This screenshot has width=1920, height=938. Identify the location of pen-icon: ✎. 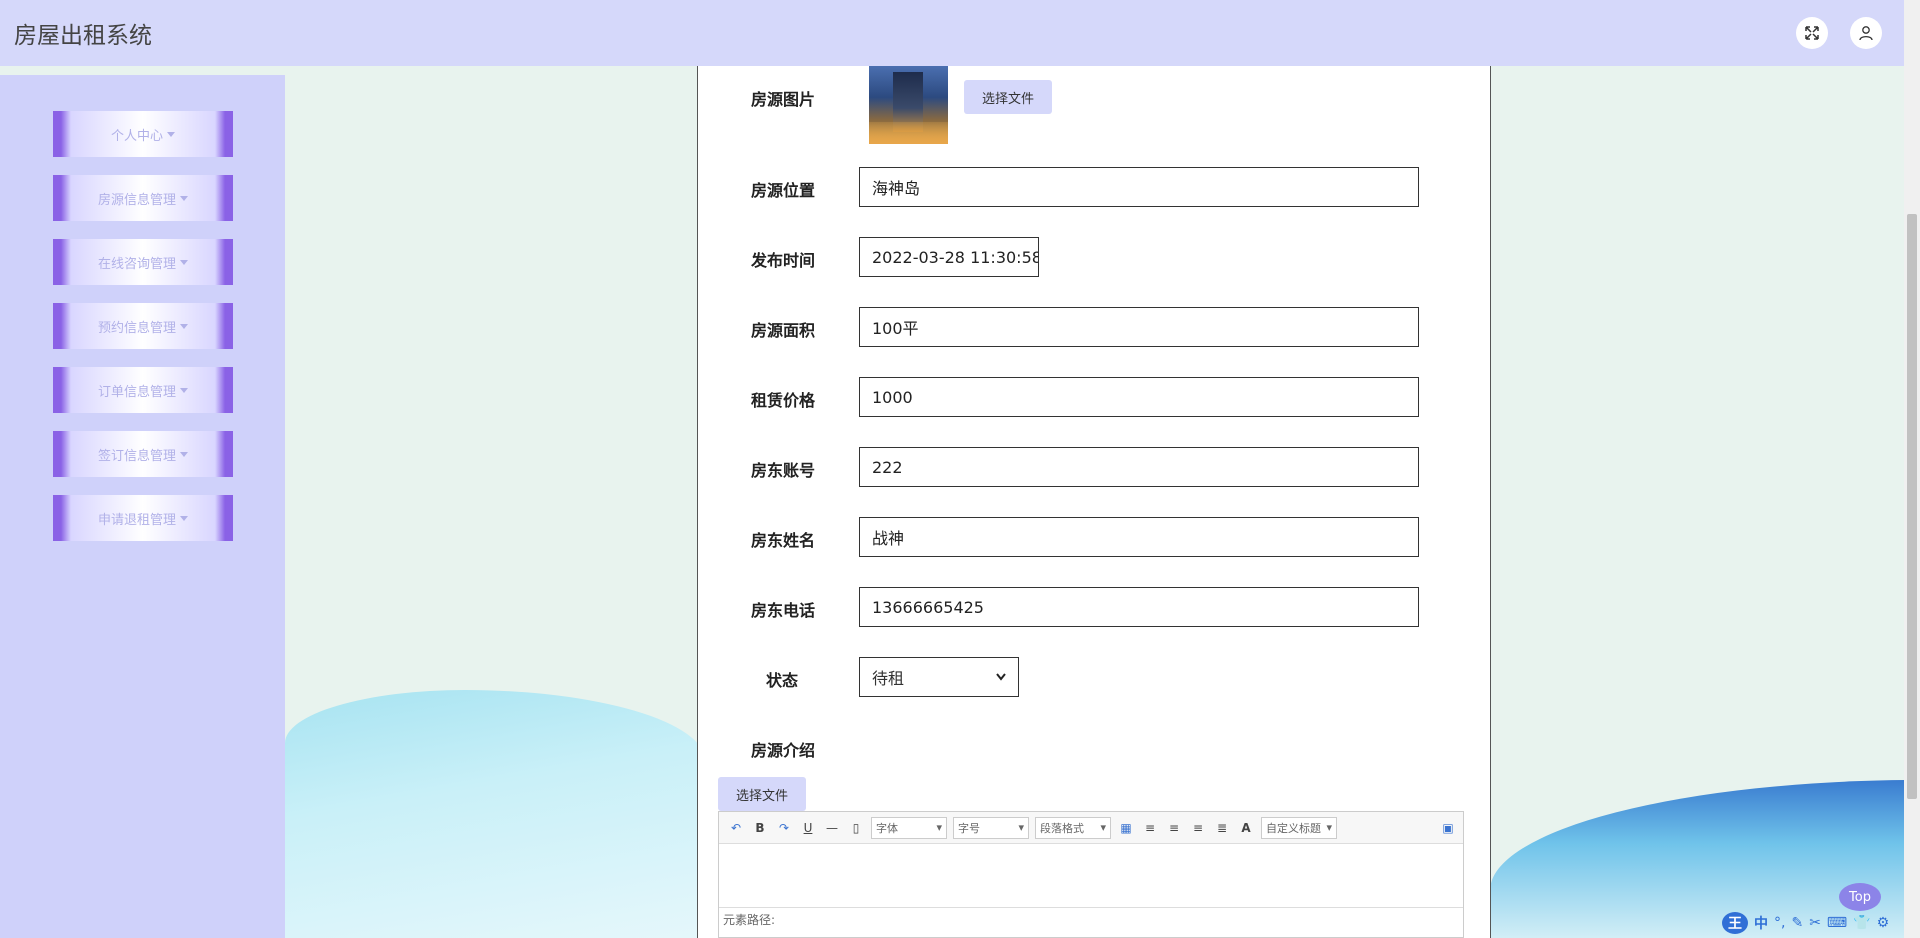
(1797, 923).